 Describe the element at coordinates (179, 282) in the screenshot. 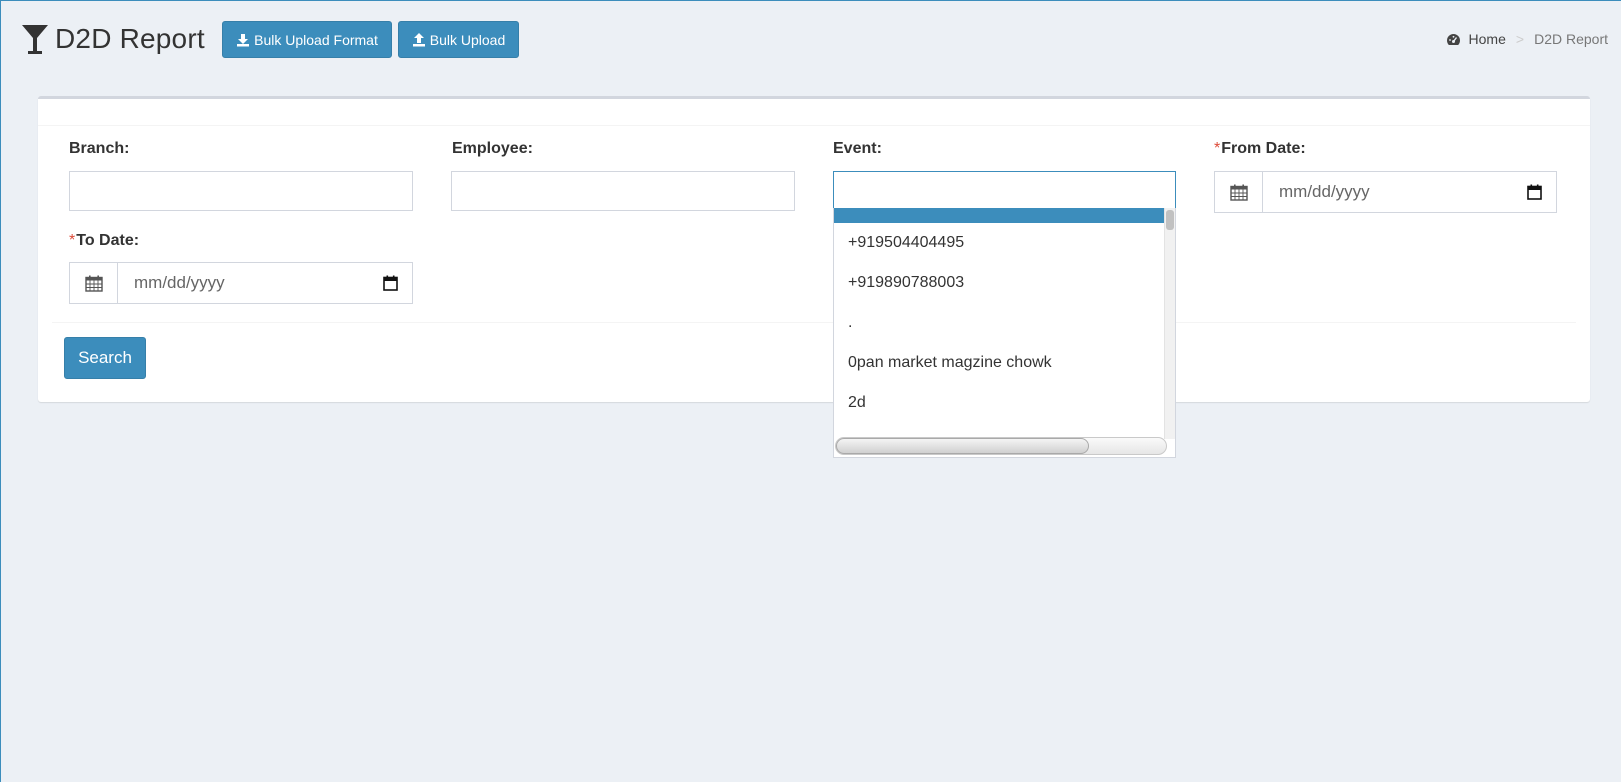

I see `to-date-placeholder: mm/dd/yyyy` at that location.